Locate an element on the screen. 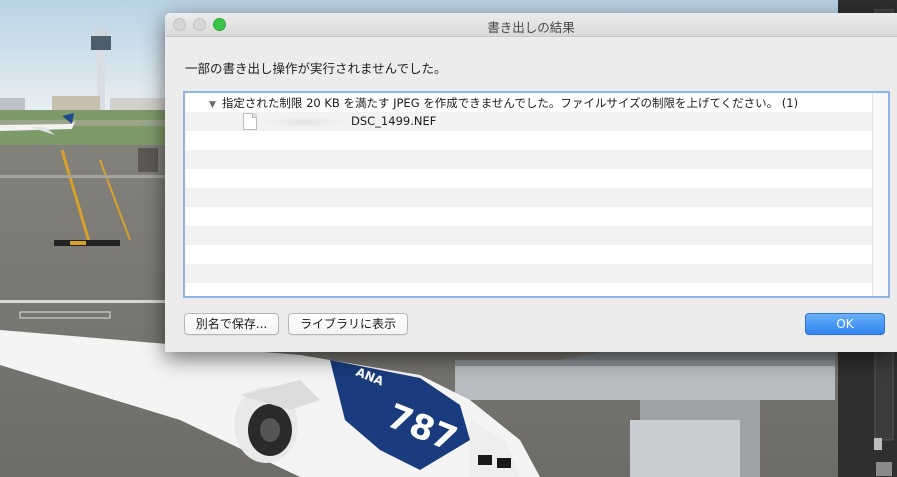 This screenshot has width=897, height=477. redacted-path is located at coordinates (304, 121).